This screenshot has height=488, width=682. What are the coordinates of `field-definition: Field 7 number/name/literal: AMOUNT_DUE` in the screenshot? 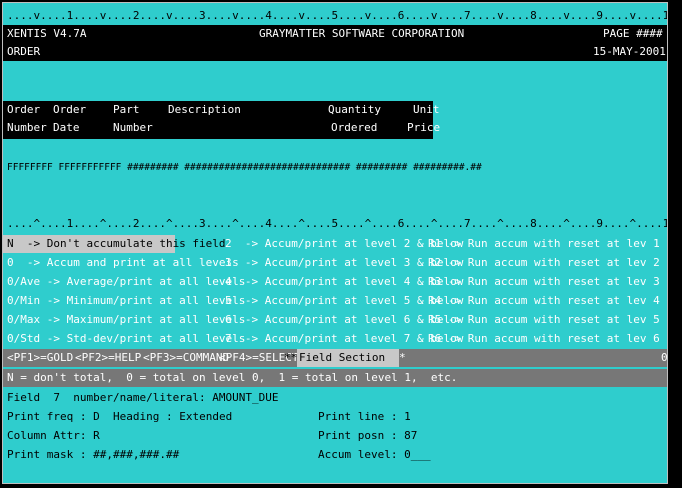 It's located at (143, 398).